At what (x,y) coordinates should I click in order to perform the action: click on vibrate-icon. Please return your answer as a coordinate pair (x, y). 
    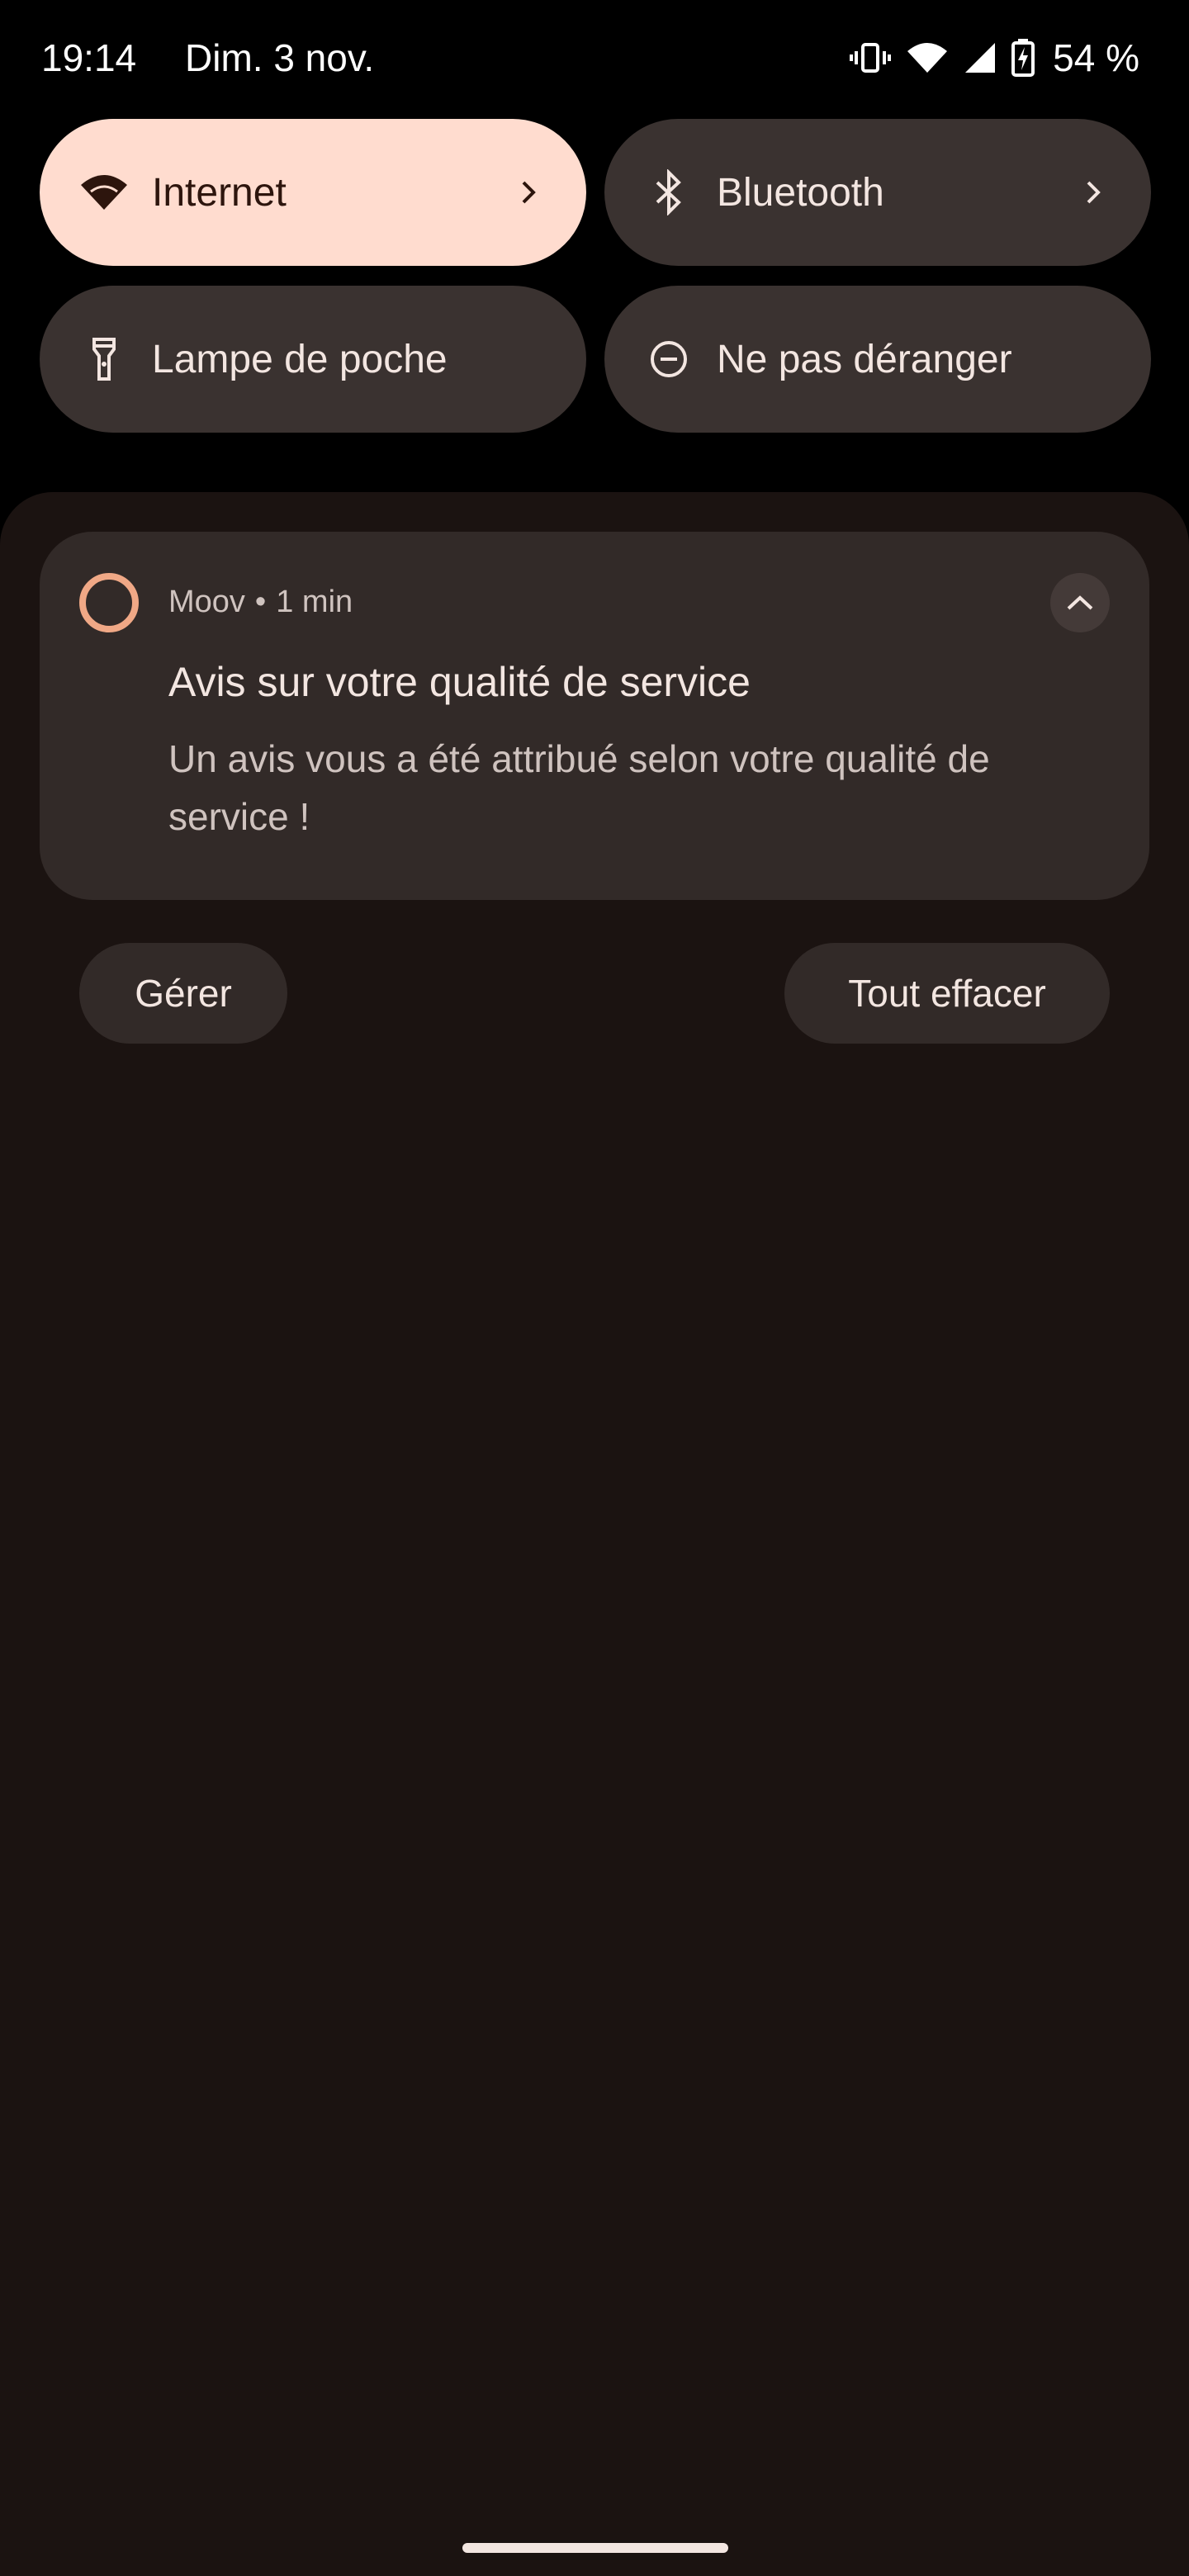
    Looking at the image, I should click on (871, 57).